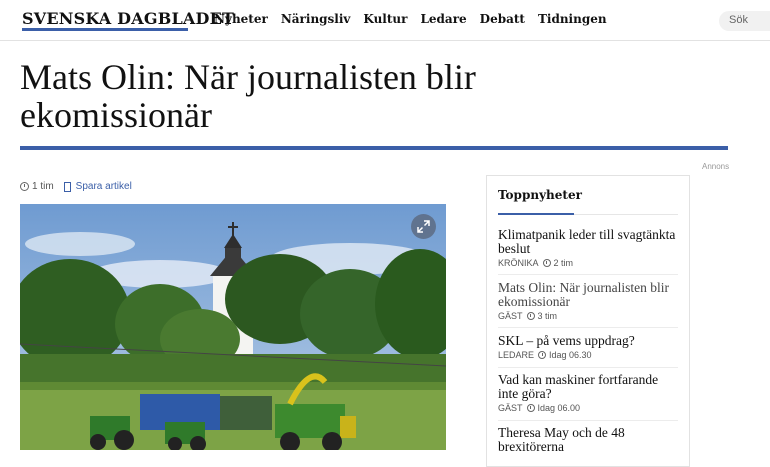 The width and height of the screenshot is (770, 467). Describe the element at coordinates (570, 355) in the screenshot. I see `top-news-item-time: Idag 06.30` at that location.